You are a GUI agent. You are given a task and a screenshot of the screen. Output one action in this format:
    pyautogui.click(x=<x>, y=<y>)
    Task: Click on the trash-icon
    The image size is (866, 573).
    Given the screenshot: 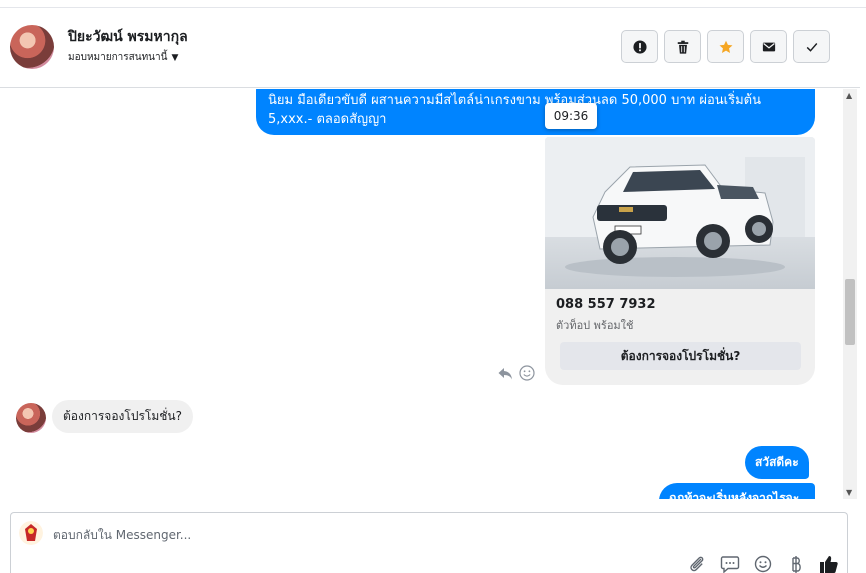 What is the action you would take?
    pyautogui.click(x=682, y=47)
    